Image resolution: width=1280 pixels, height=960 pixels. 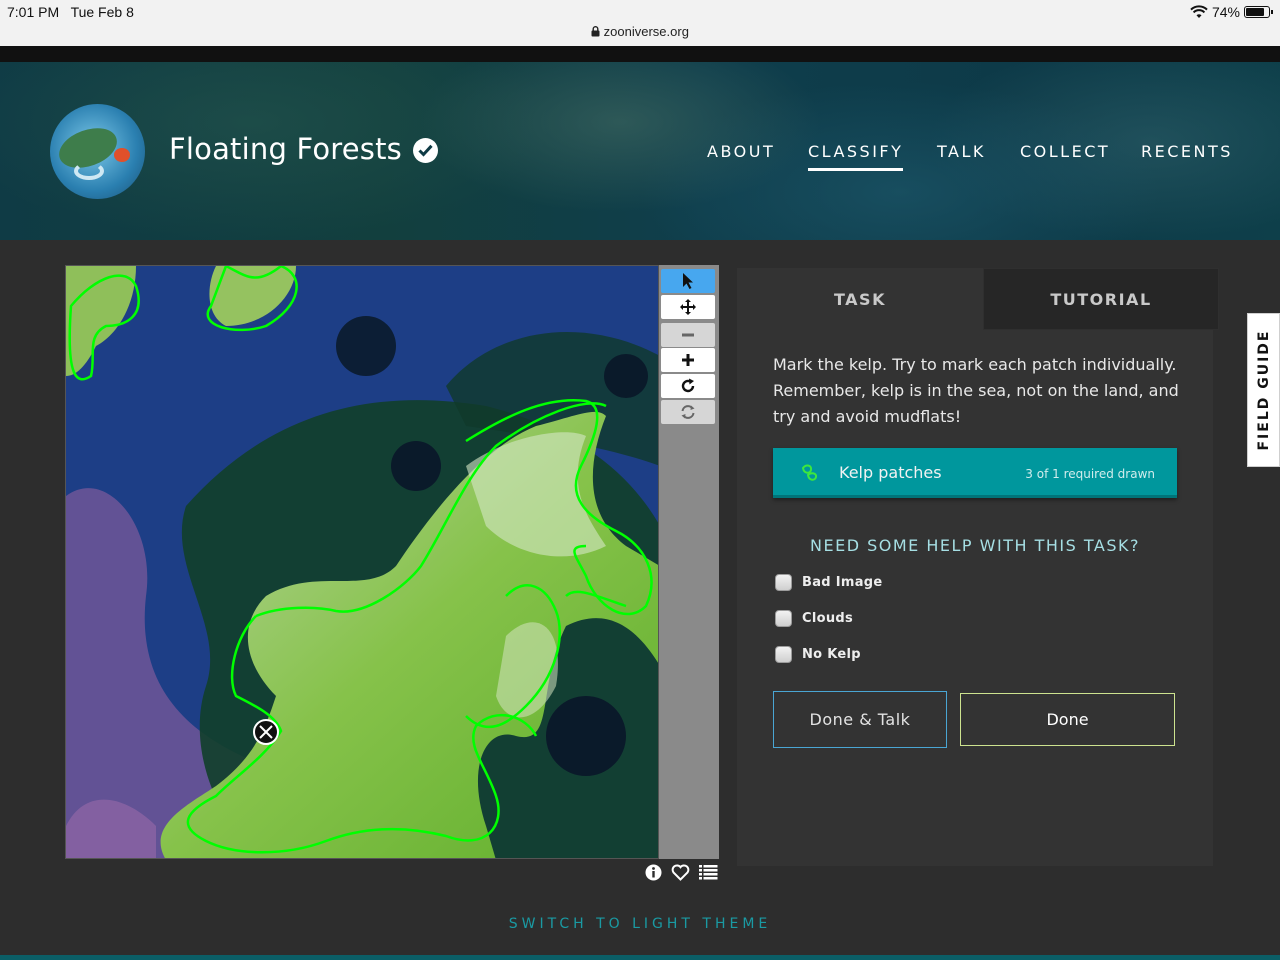 What do you see at coordinates (828, 618) in the screenshot?
I see `checkbox-label: Clouds` at bounding box center [828, 618].